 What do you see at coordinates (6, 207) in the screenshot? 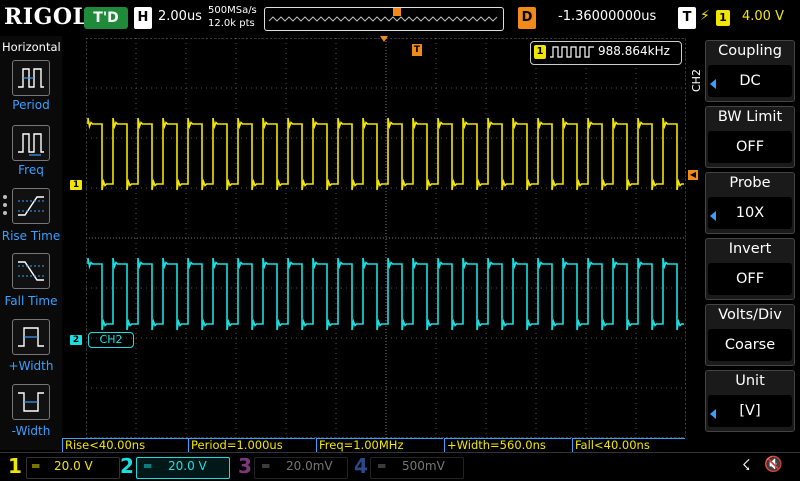
I see `page-dots` at bounding box center [6, 207].